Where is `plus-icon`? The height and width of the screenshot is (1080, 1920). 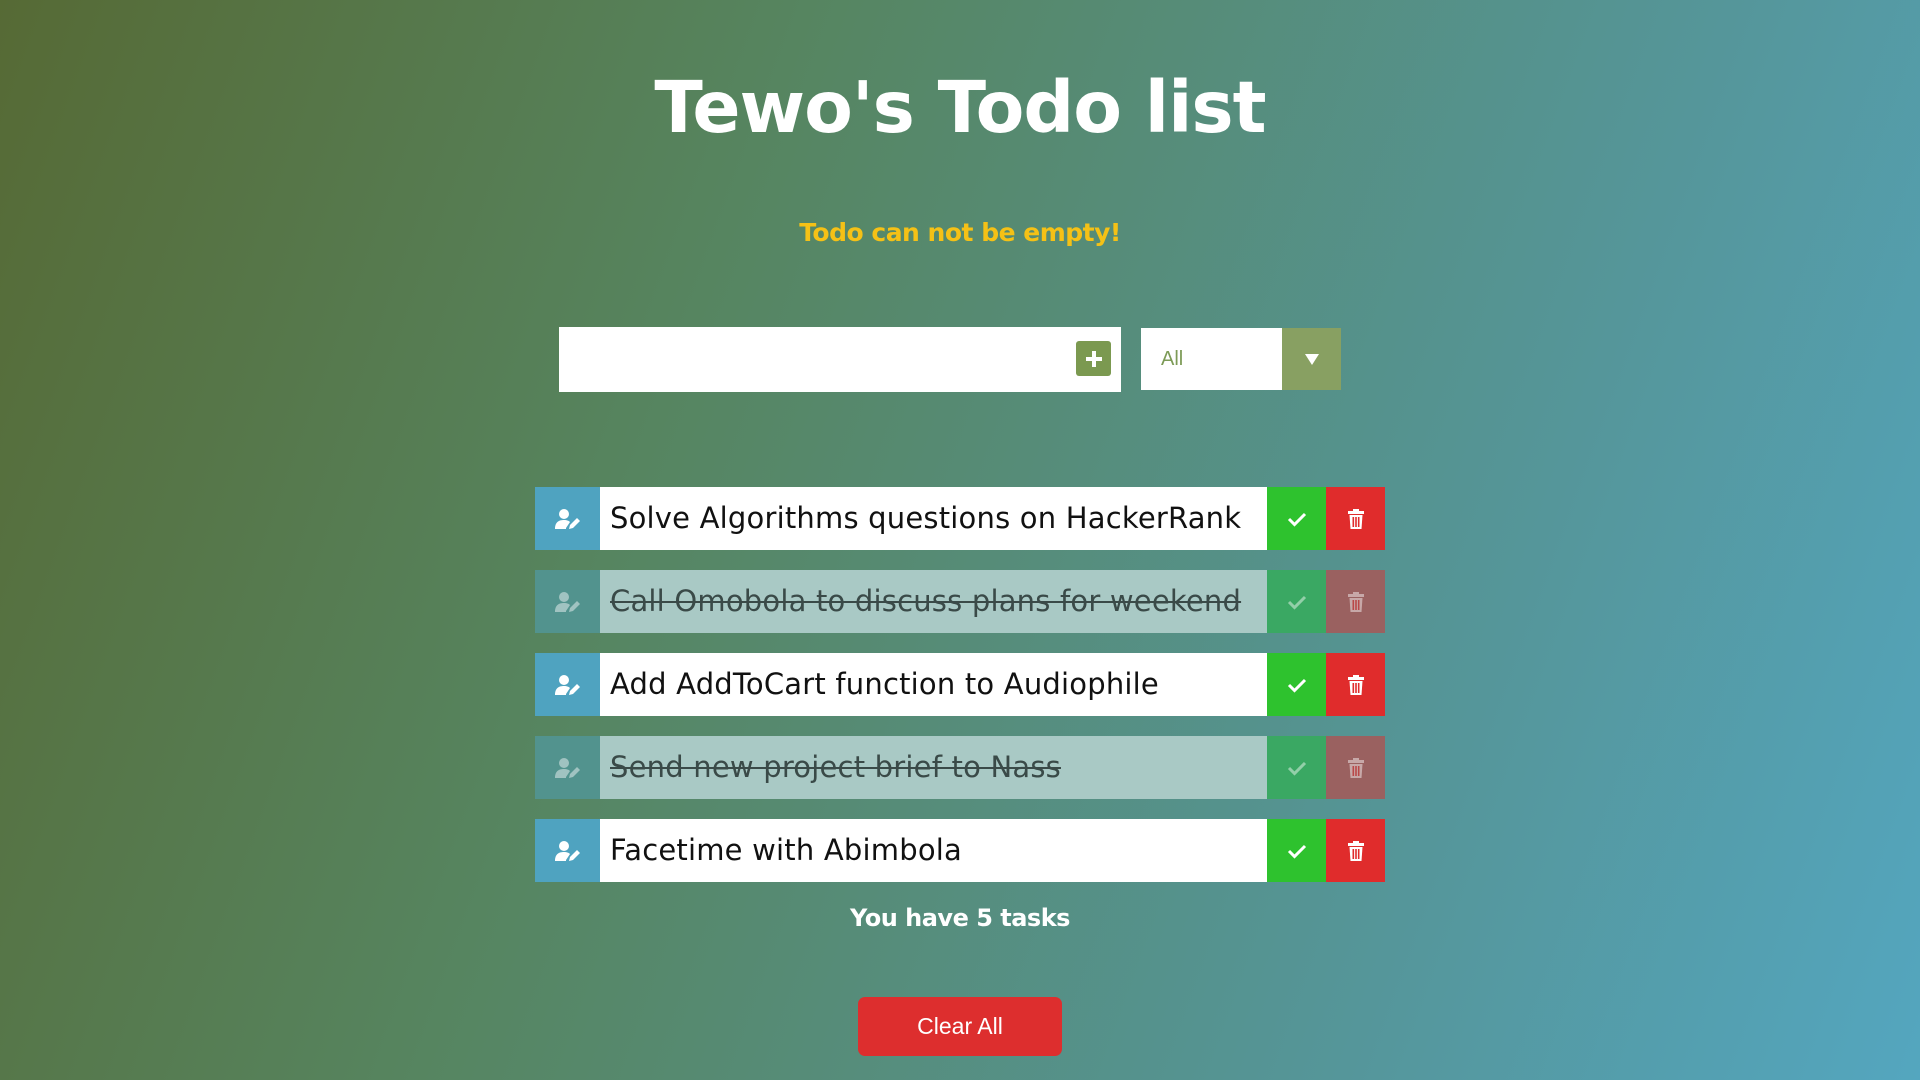
plus-icon is located at coordinates (1093, 358).